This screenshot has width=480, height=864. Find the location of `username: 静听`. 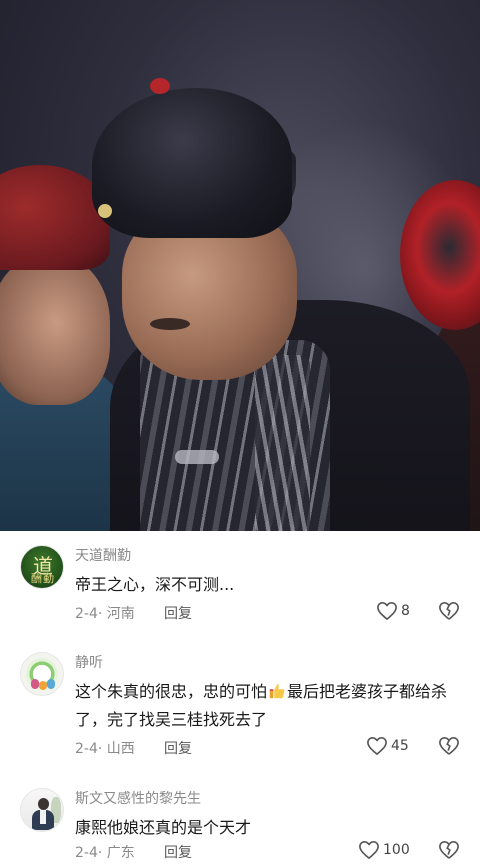

username: 静听 is located at coordinates (89, 662).